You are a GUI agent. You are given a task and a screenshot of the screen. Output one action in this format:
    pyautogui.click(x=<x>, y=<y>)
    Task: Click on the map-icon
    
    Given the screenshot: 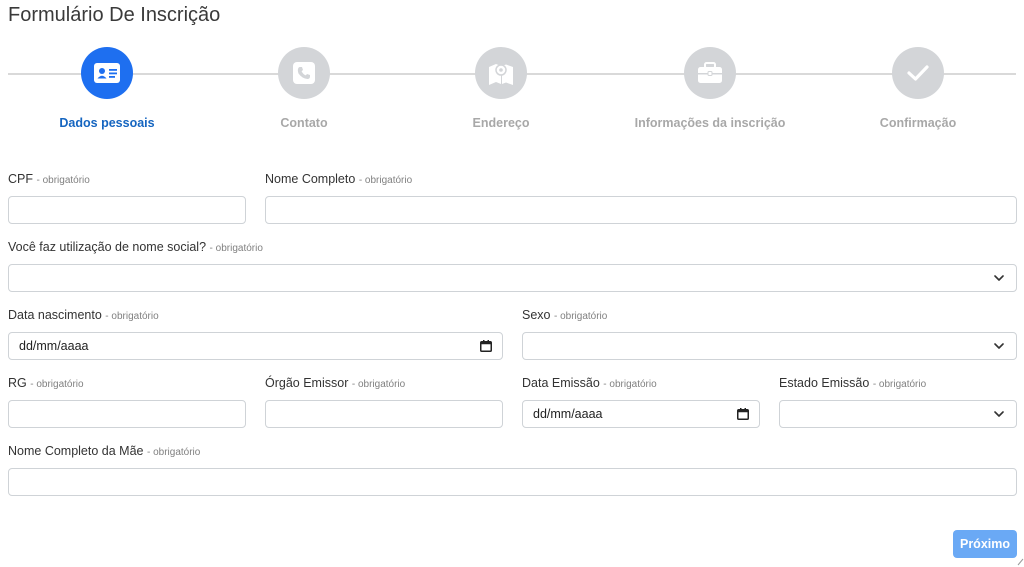 What is the action you would take?
    pyautogui.click(x=501, y=74)
    